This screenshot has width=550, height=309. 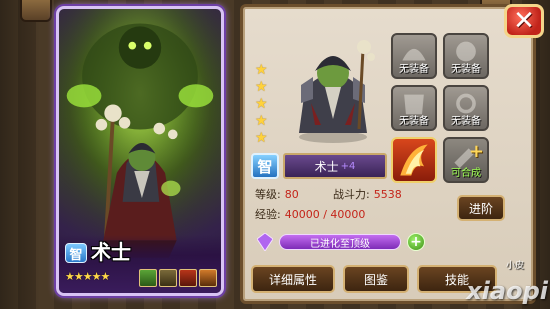 What do you see at coordinates (326, 166) in the screenshot?
I see `hero-name-plate-text: 术士` at bounding box center [326, 166].